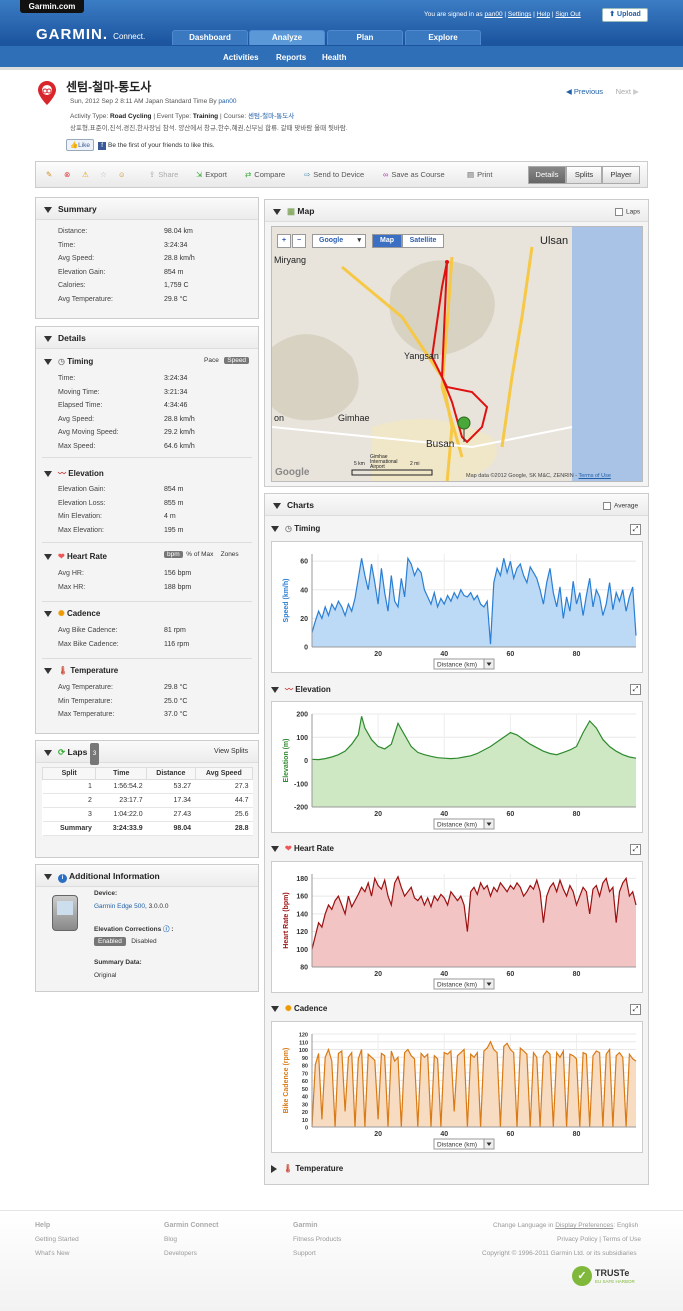 The width and height of the screenshot is (683, 1311). What do you see at coordinates (171, 828) in the screenshot?
I see `laps-cell: 98.04` at bounding box center [171, 828].